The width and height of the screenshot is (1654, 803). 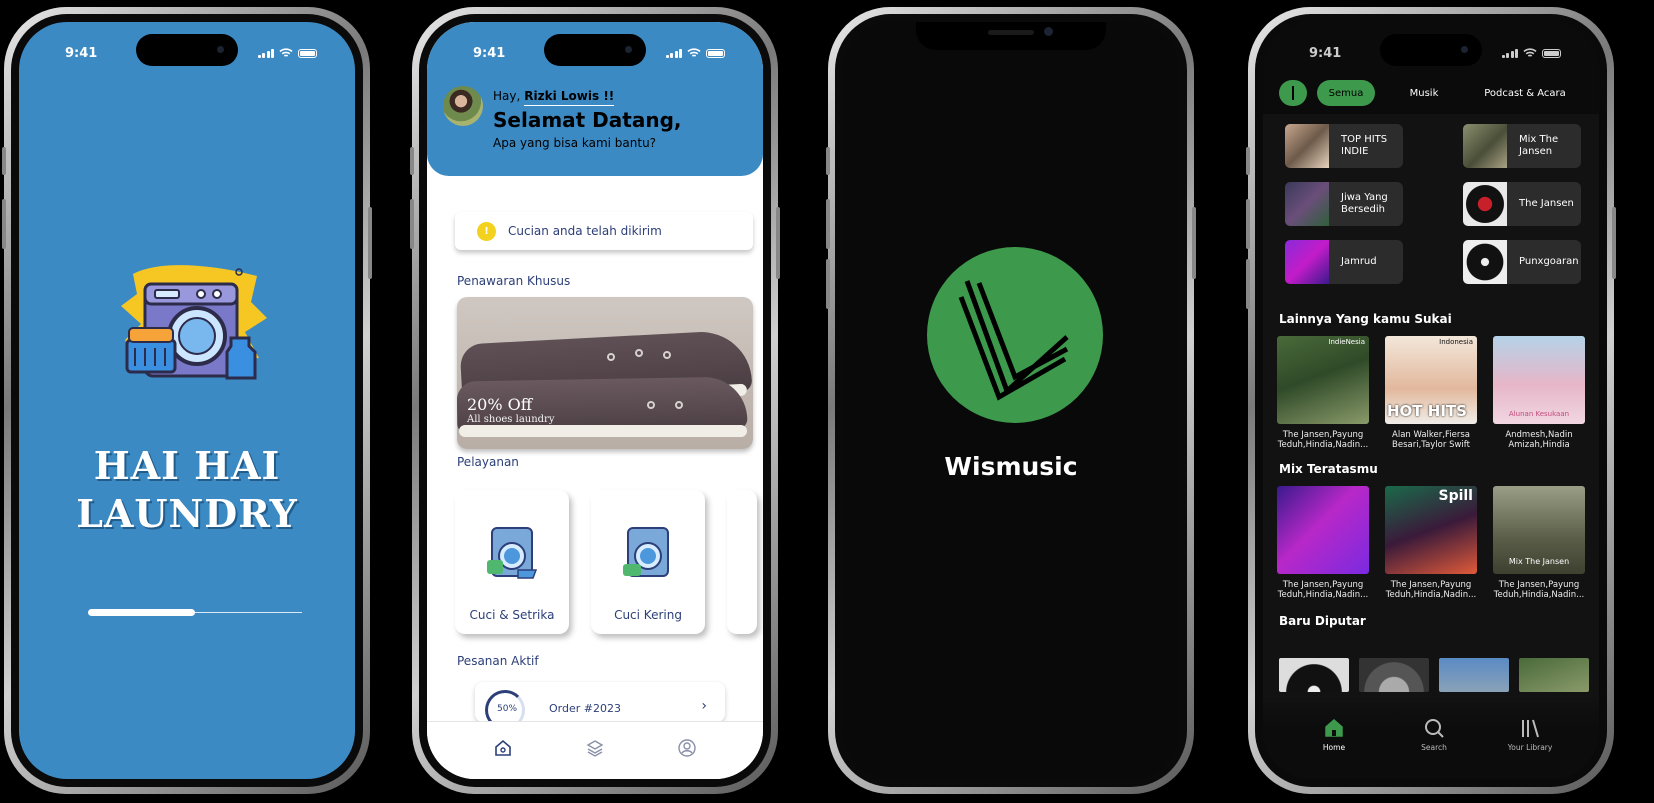 I want to click on notification-card: ! Cucian anda telah dikirim, so click(x=604, y=231).